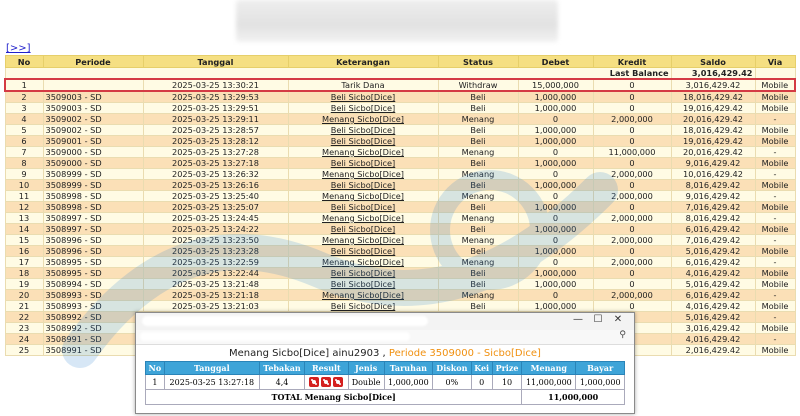 The width and height of the screenshot is (800, 416). What do you see at coordinates (93, 295) in the screenshot?
I see `cell-periode: 3508993 - SD` at bounding box center [93, 295].